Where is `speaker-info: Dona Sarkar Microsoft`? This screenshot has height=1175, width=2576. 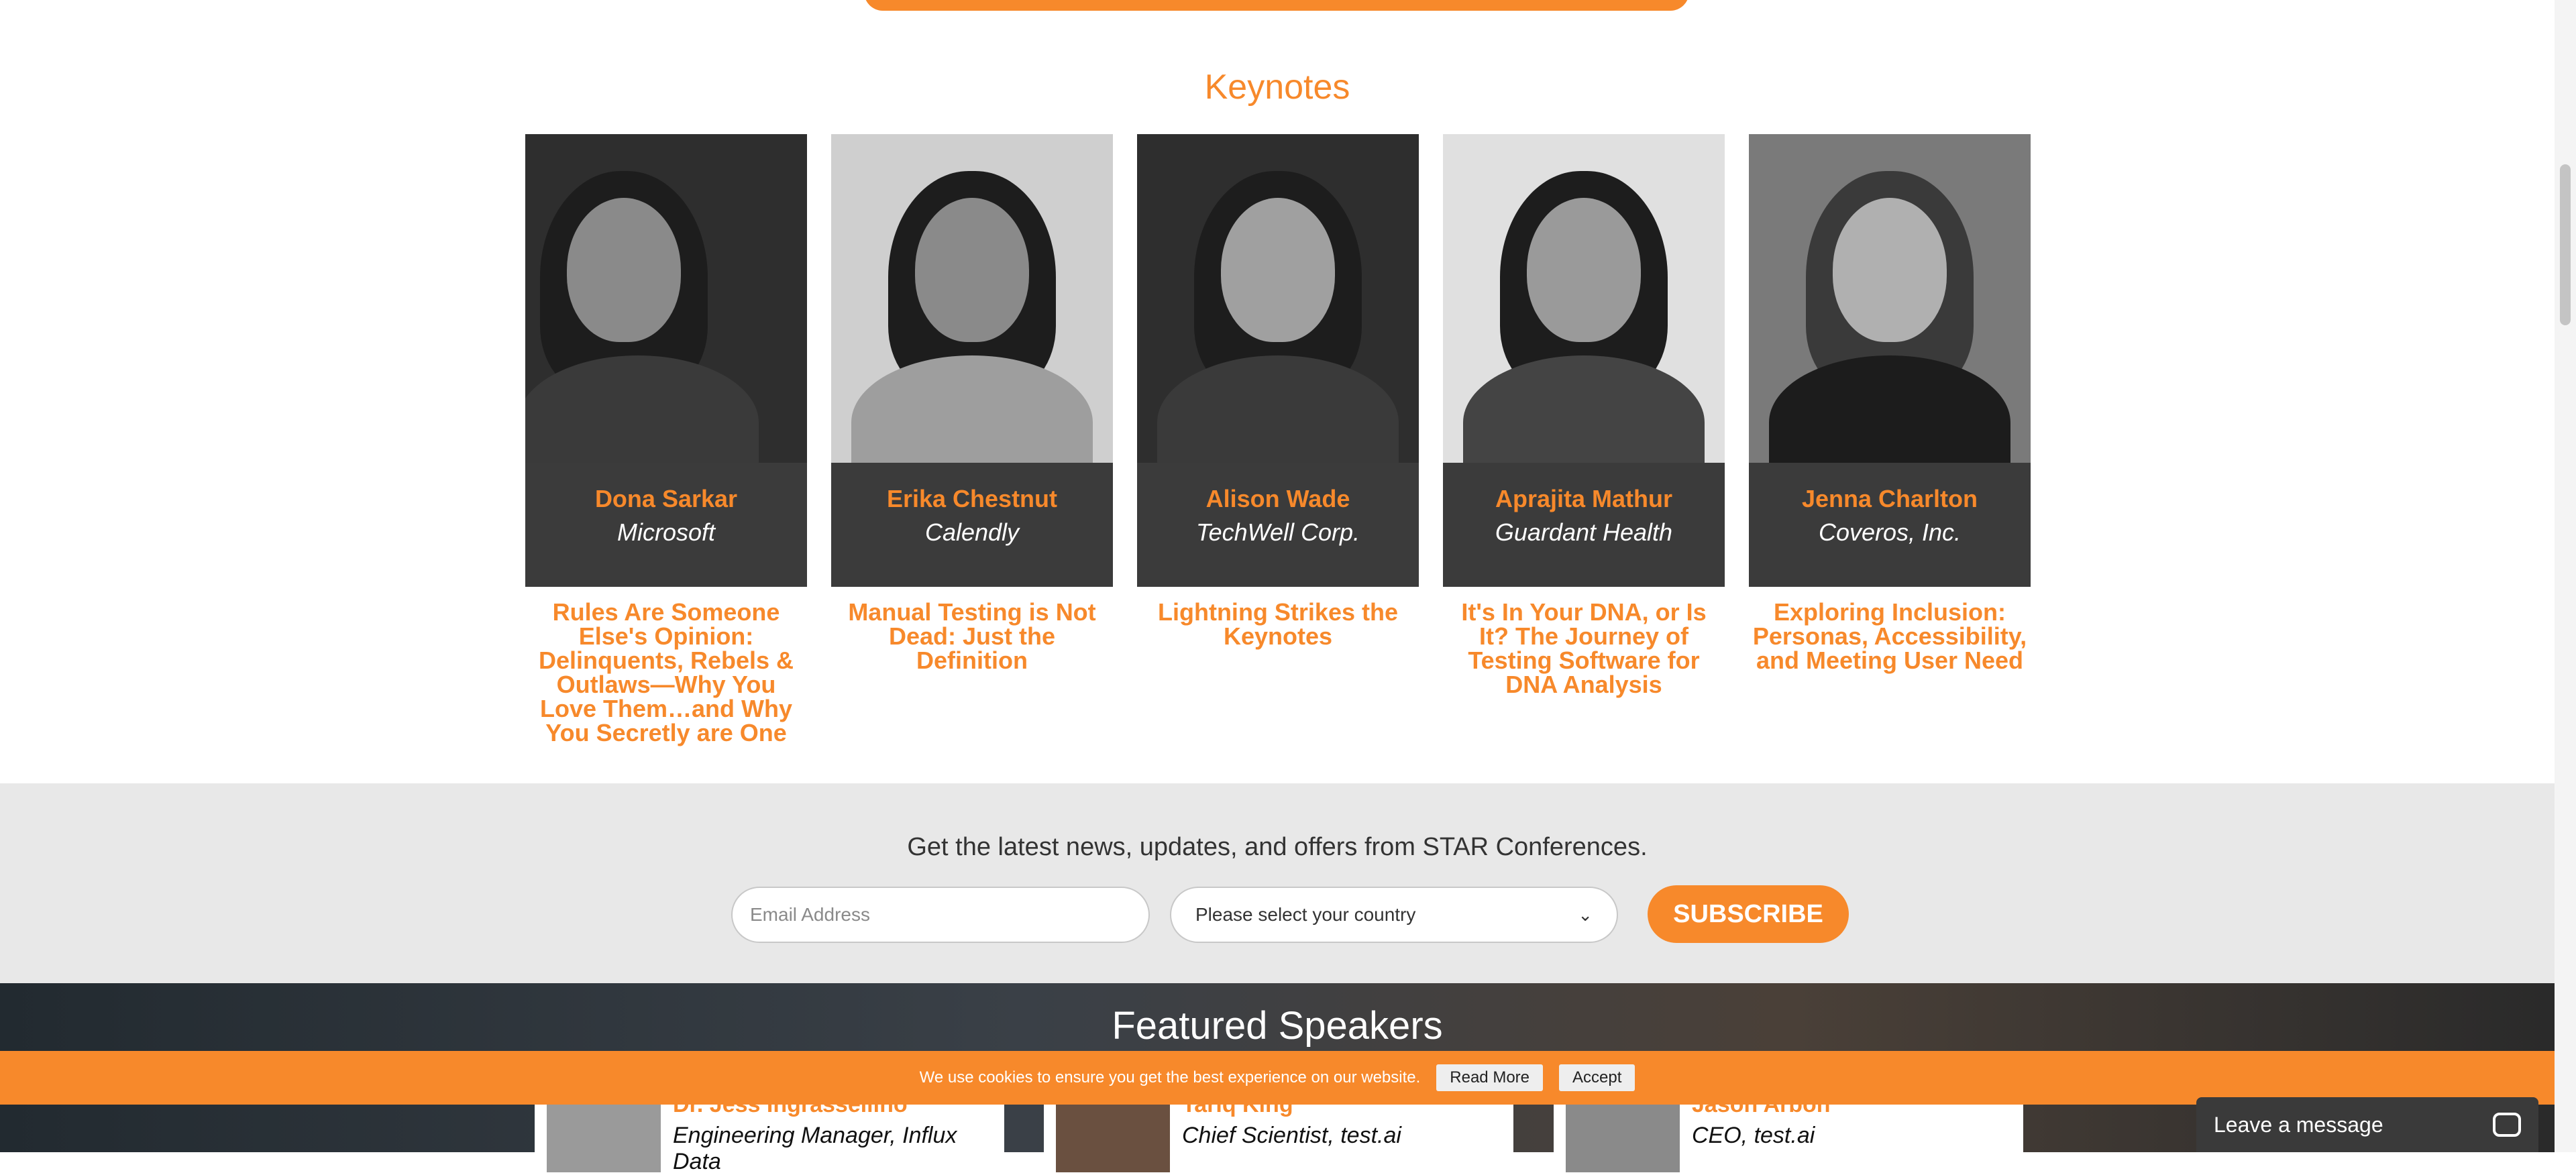
speaker-info: Dona Sarkar Microsoft is located at coordinates (666, 525).